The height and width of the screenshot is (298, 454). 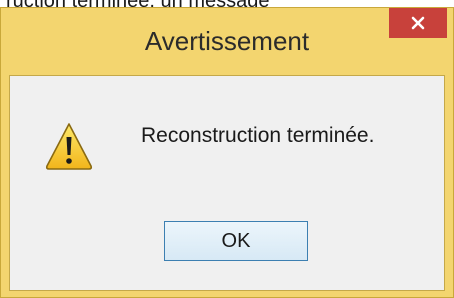 I want to click on close-icon, so click(x=418, y=23).